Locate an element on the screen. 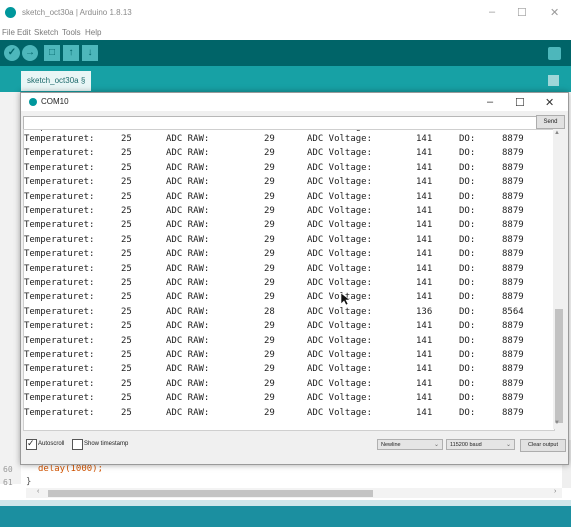 The height and width of the screenshot is (527, 571). autoscroll-label: Autoscroll is located at coordinates (51, 444).